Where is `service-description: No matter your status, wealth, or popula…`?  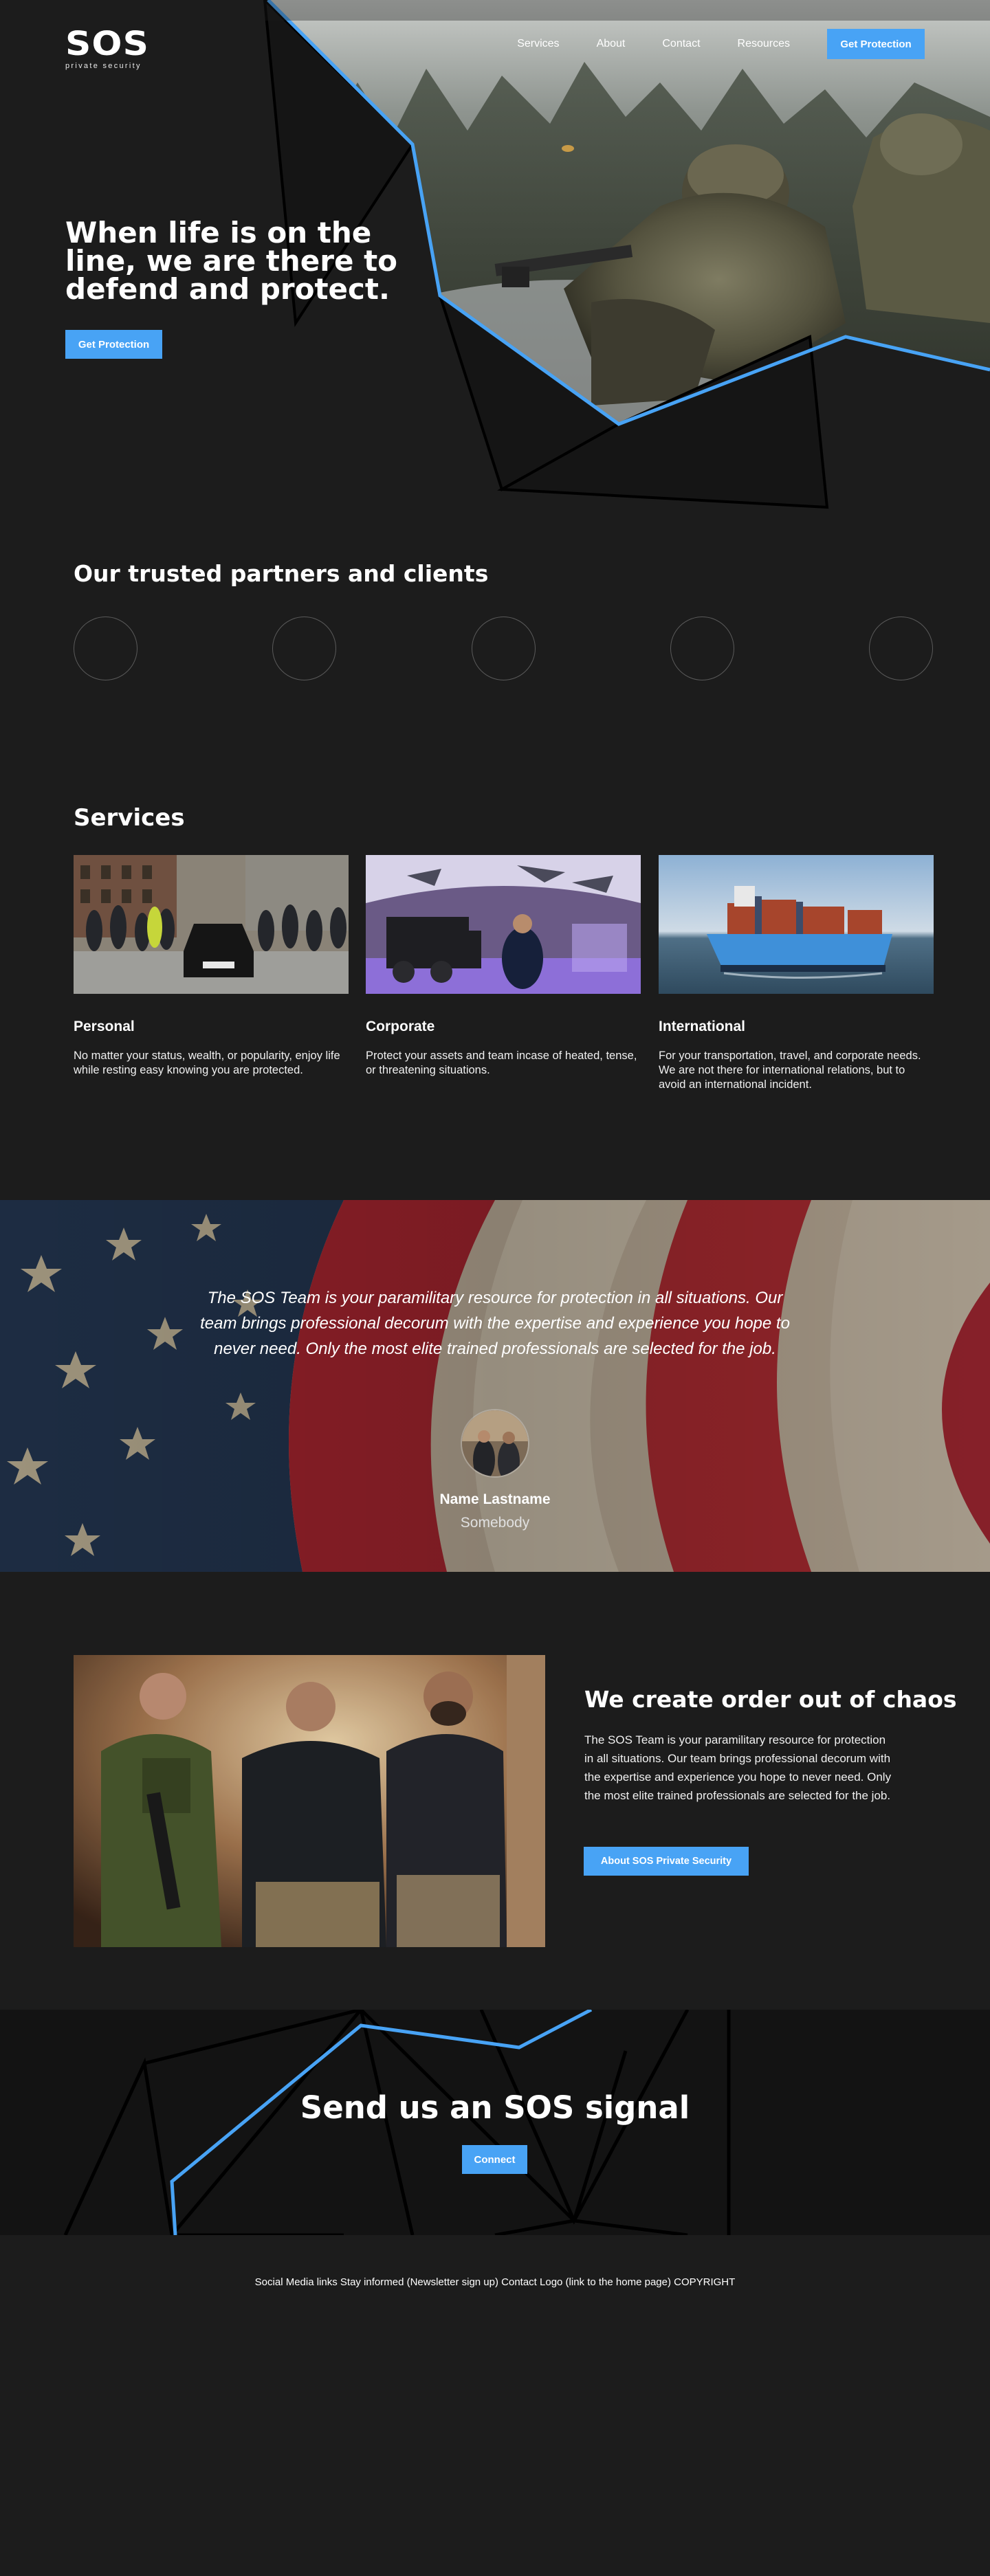
service-description: No matter your status, wealth, or popula… is located at coordinates (207, 1063).